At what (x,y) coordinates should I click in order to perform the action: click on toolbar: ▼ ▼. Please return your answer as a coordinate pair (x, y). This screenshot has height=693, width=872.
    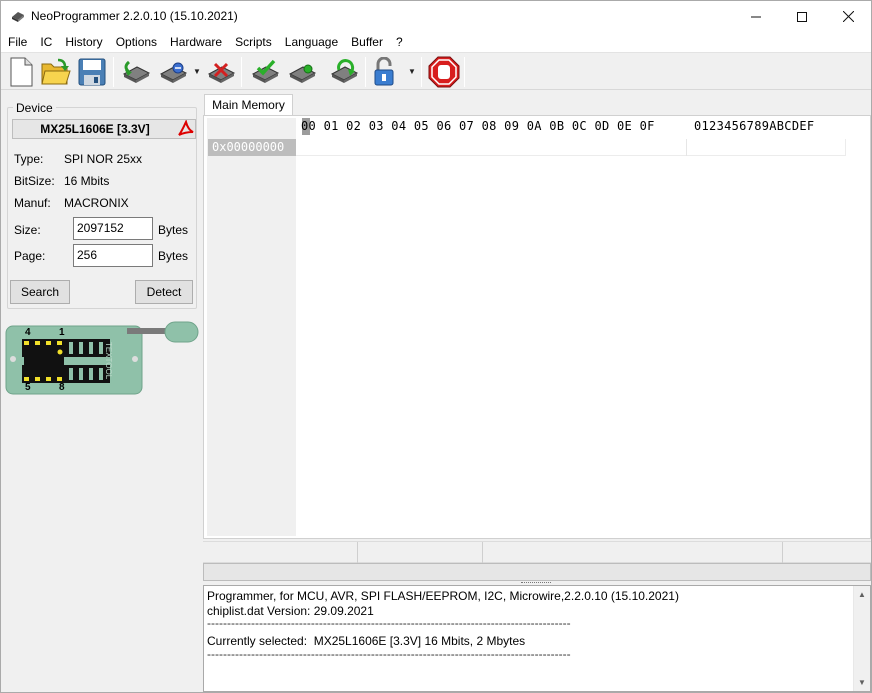
    Looking at the image, I should click on (436, 71).